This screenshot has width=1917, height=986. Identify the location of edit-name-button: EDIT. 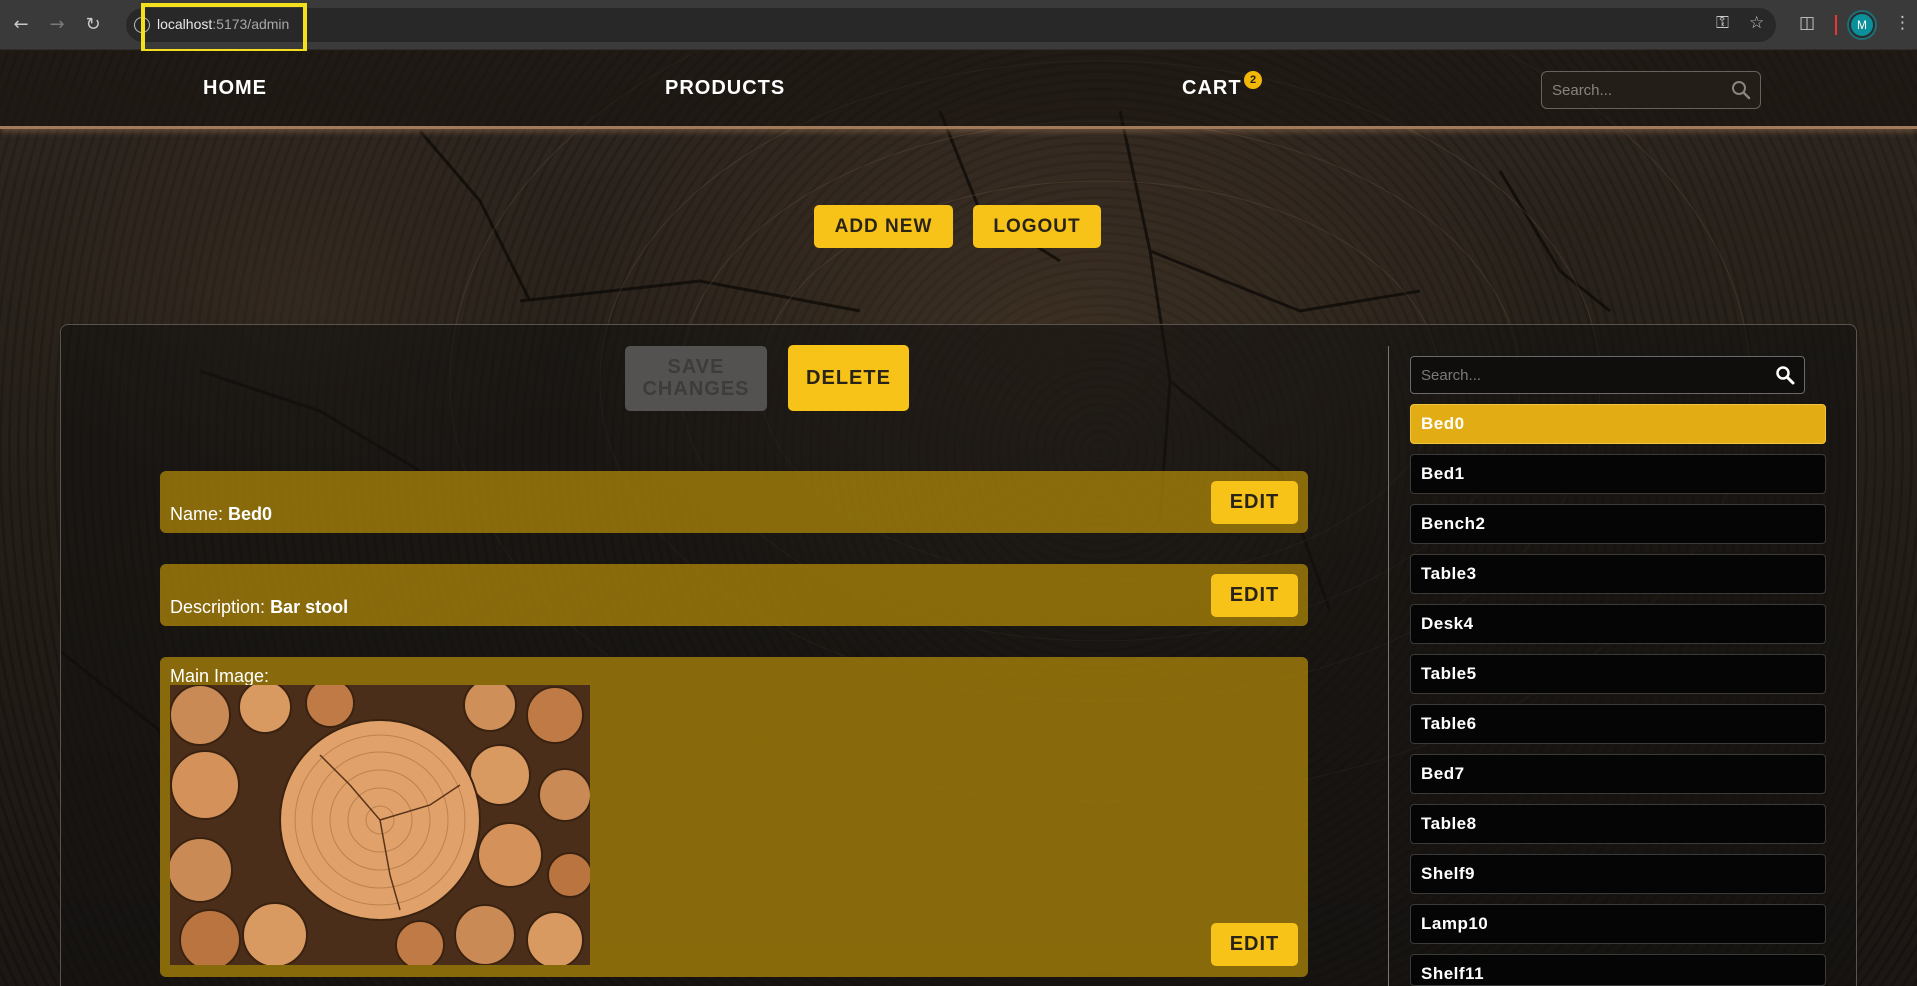
(1254, 502).